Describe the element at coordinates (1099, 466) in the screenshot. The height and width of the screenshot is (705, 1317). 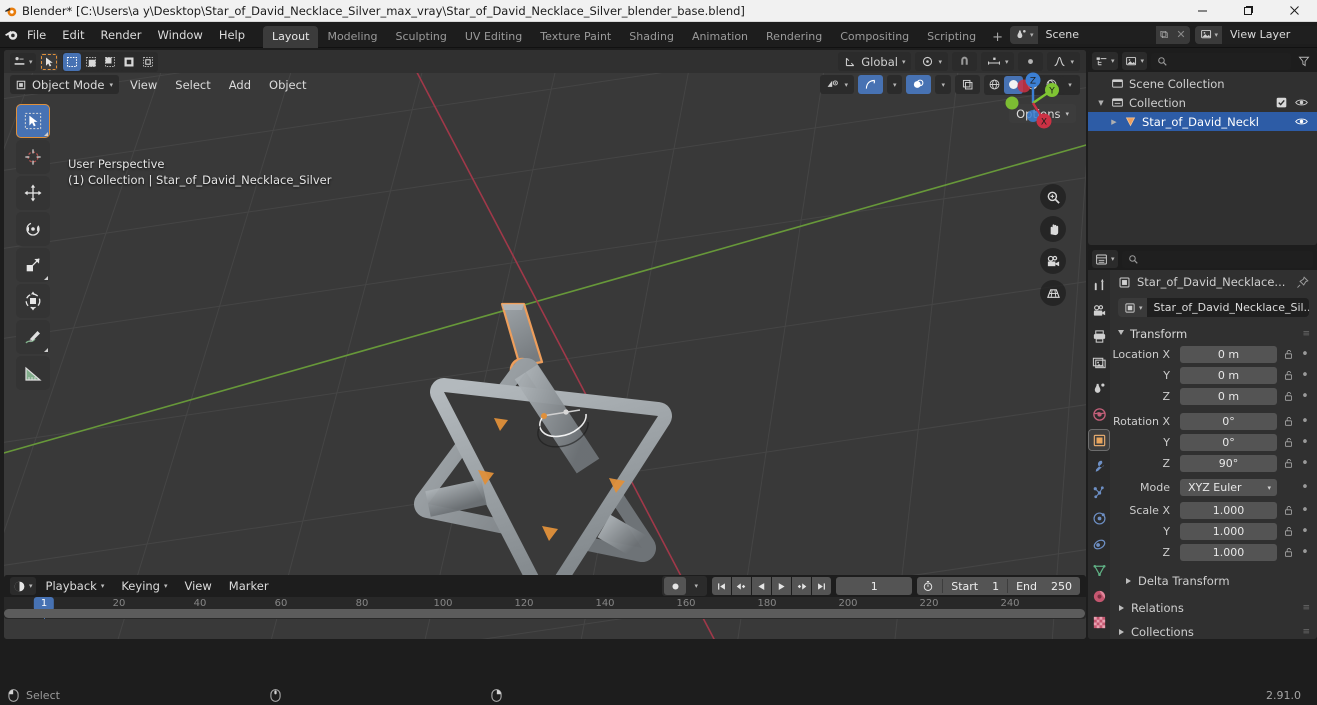
I see `properties-tab-modifier` at that location.